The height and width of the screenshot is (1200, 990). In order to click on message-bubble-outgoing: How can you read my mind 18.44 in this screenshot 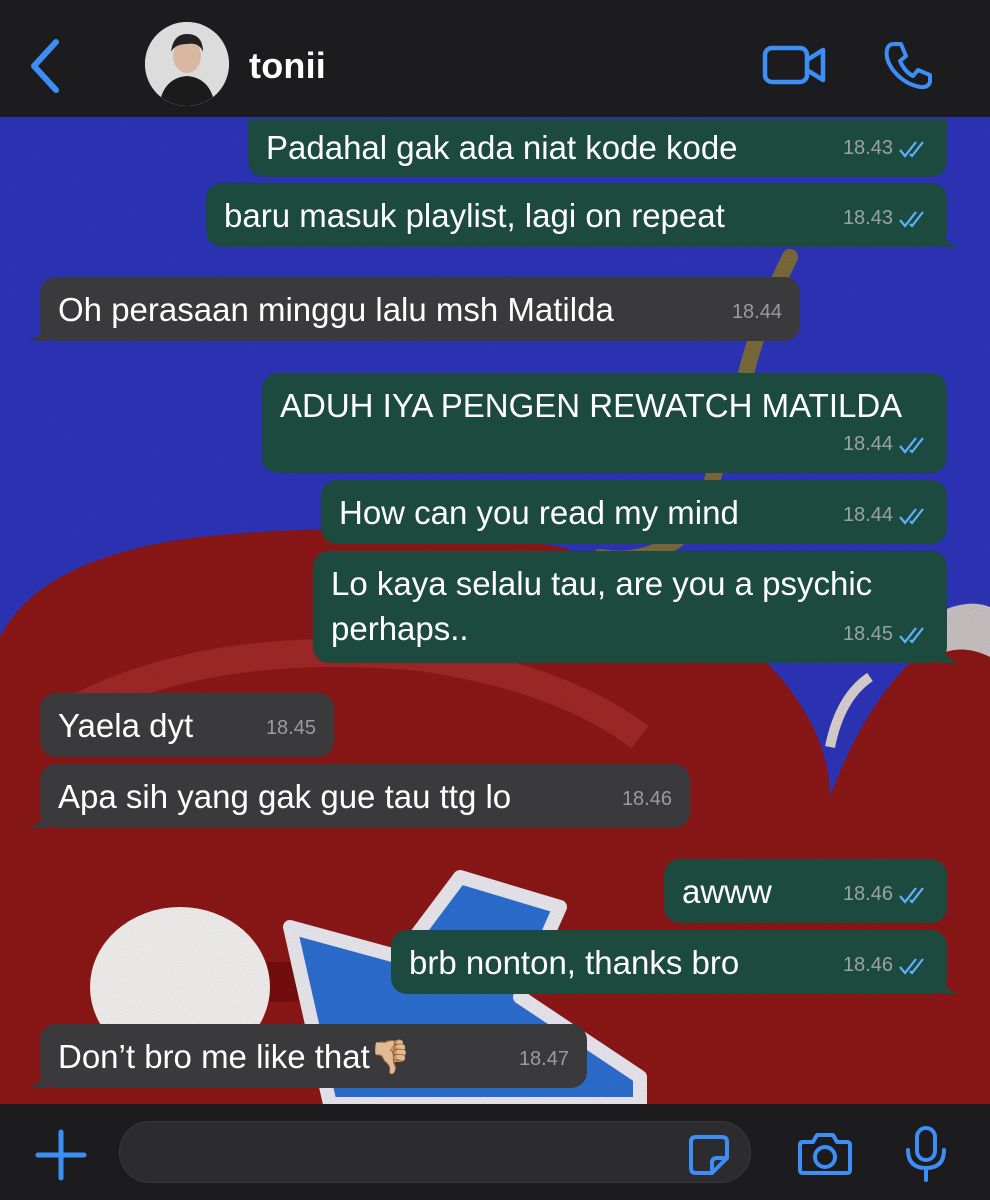, I will do `click(634, 512)`.